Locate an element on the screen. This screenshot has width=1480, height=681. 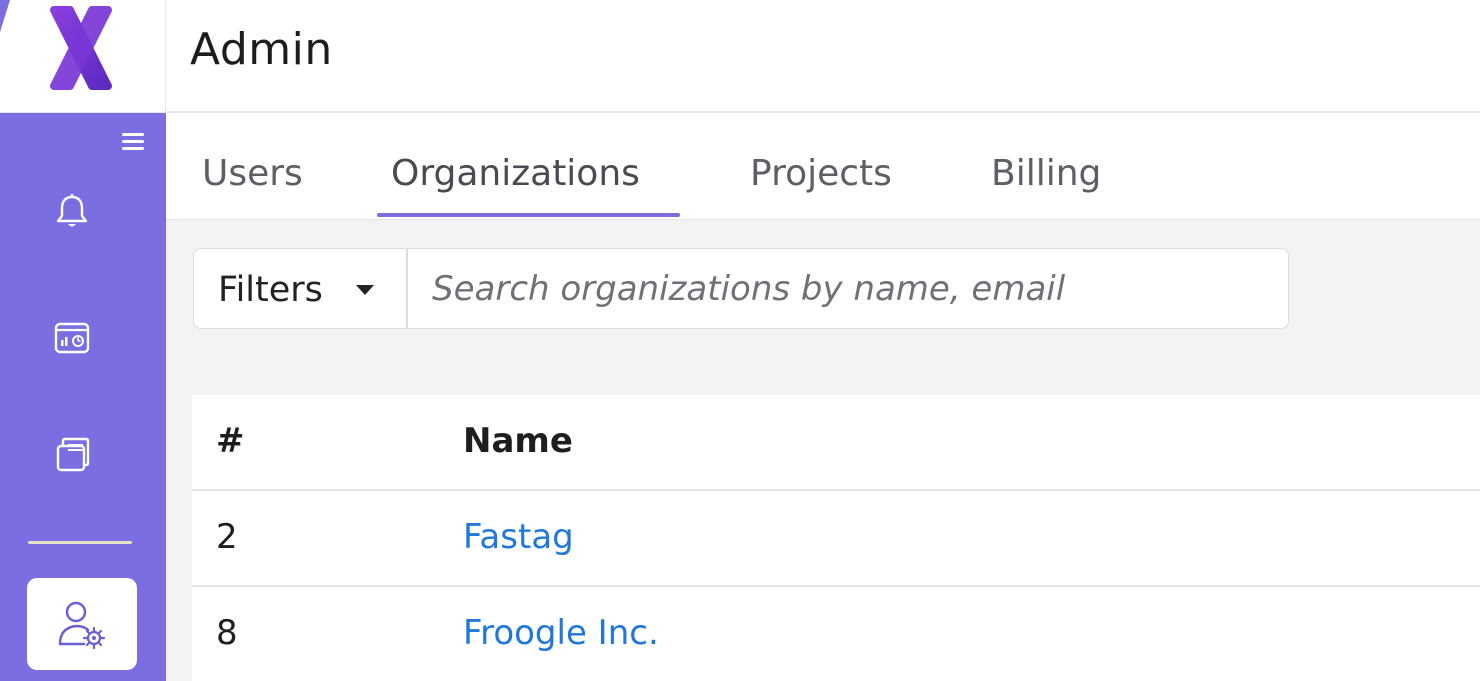
organization-name-link: Froogle Inc. is located at coordinates (561, 633).